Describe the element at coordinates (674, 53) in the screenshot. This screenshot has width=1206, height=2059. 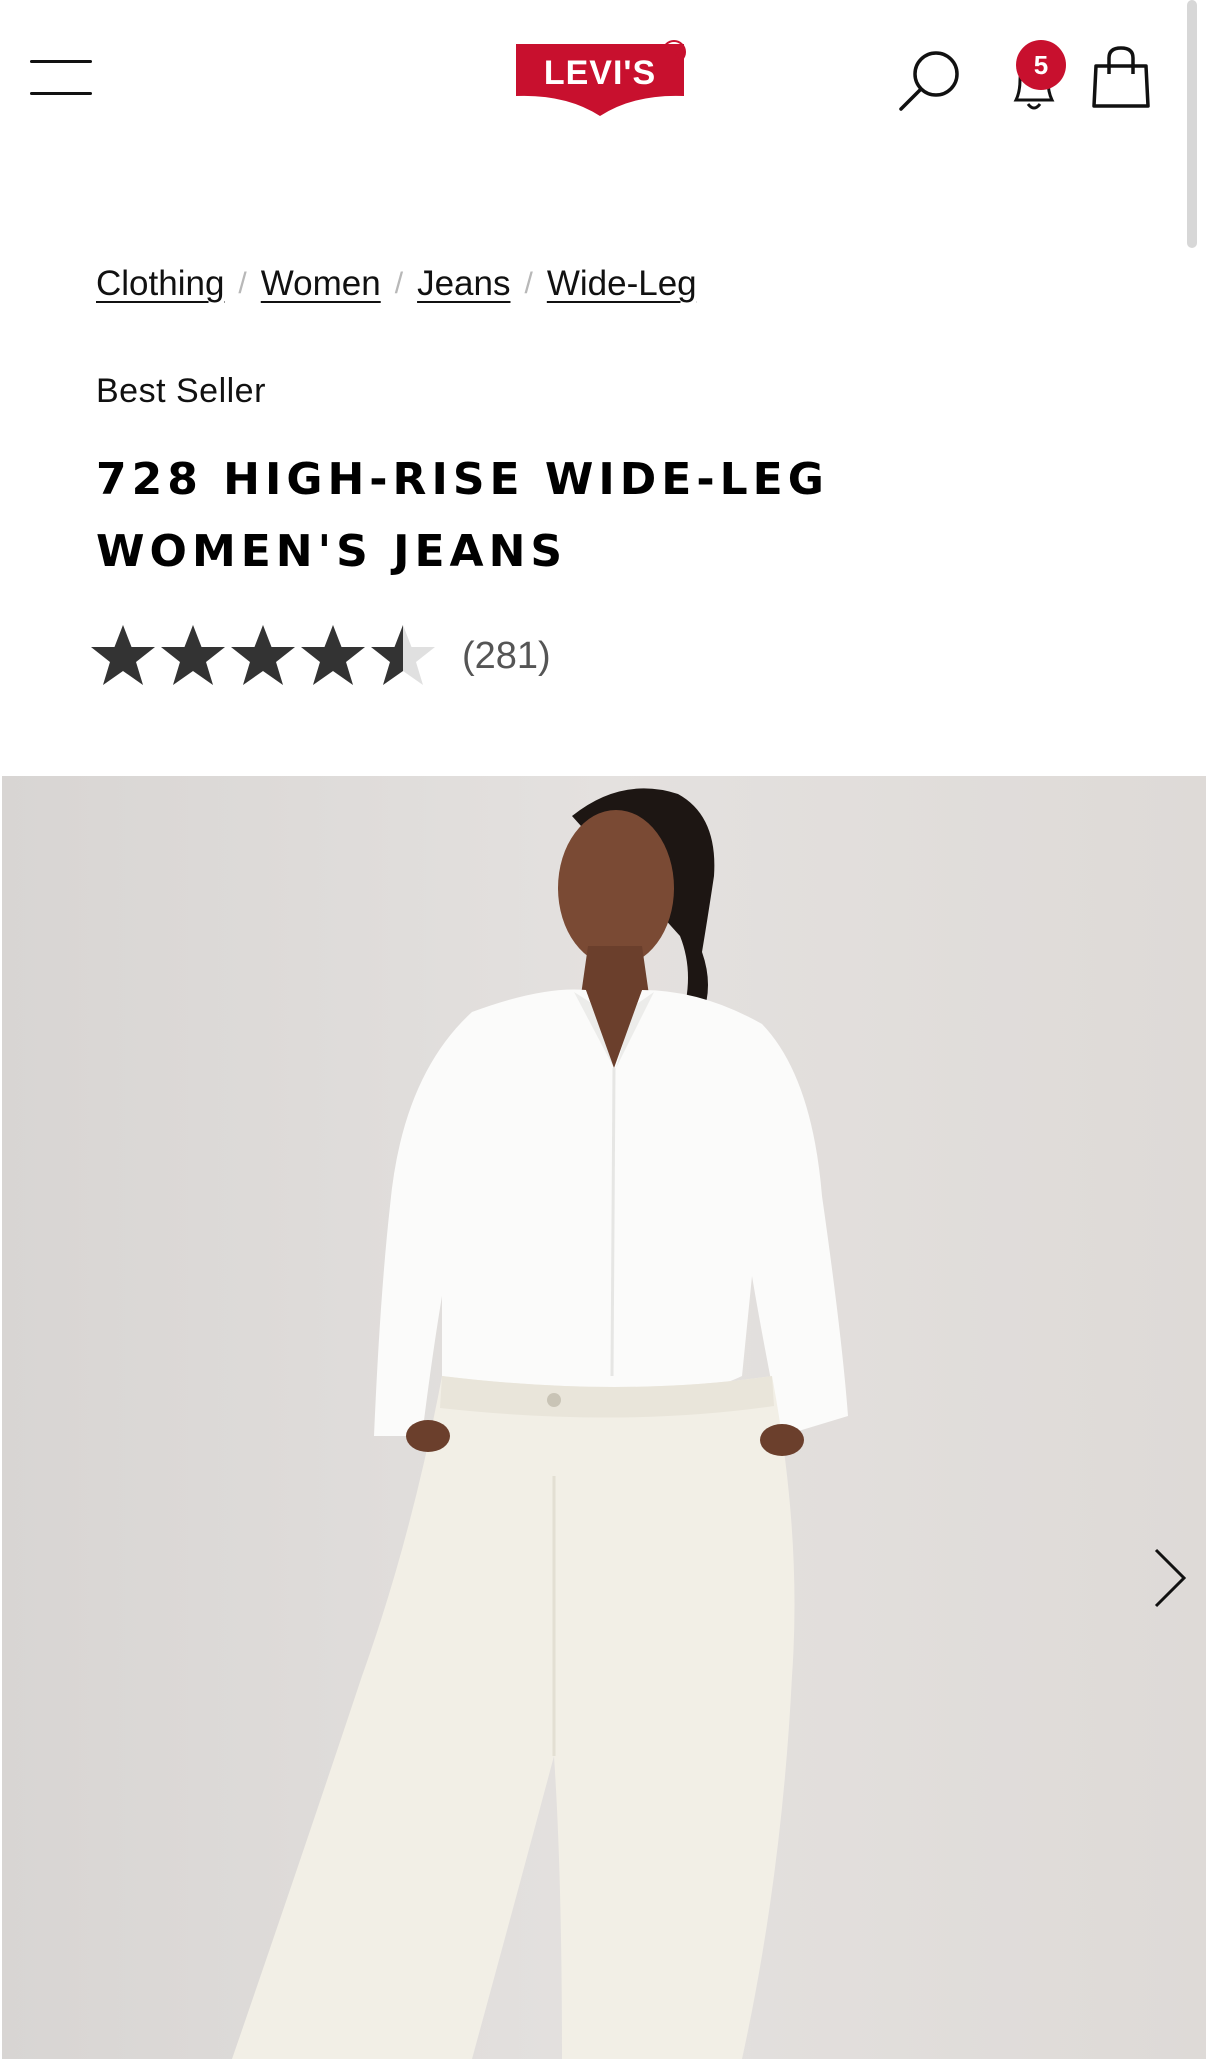
I see `svg-text: R` at that location.